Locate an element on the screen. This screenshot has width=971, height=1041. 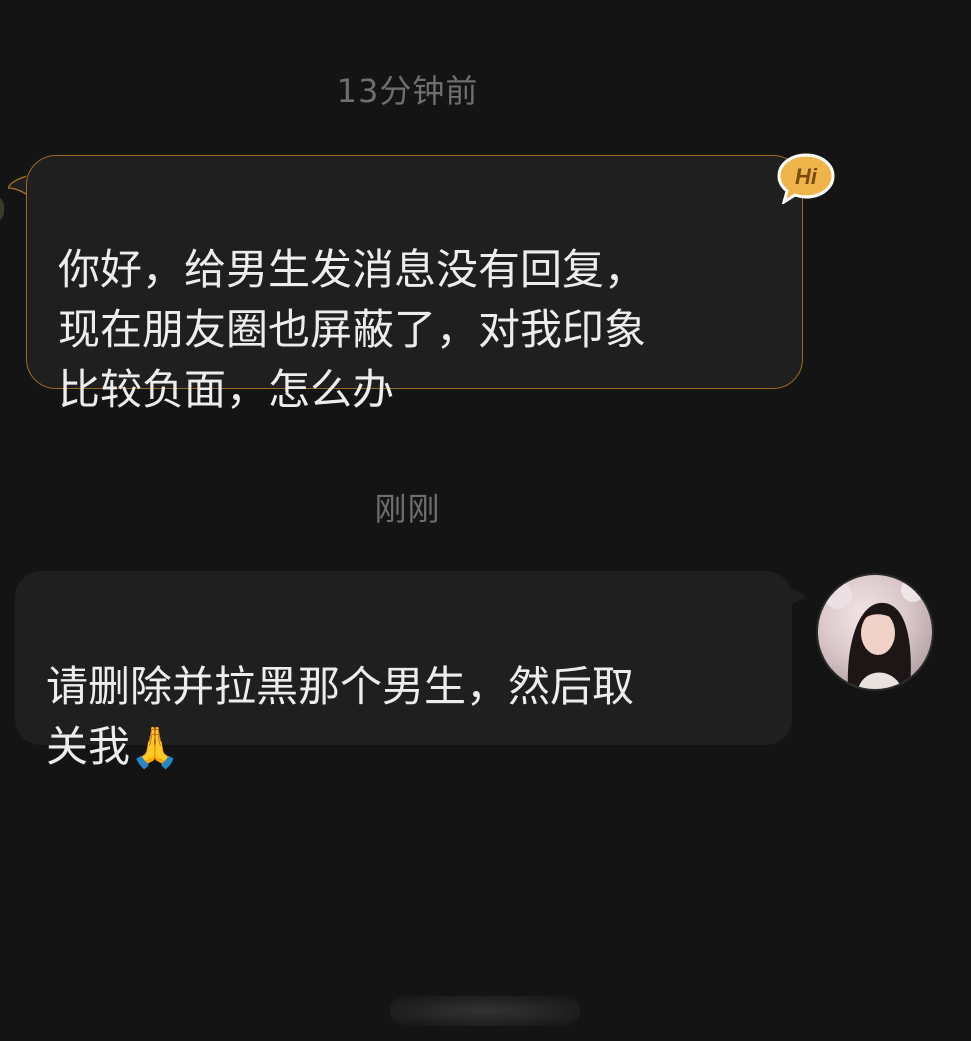
bubble-tail-right is located at coordinates (796, 598).